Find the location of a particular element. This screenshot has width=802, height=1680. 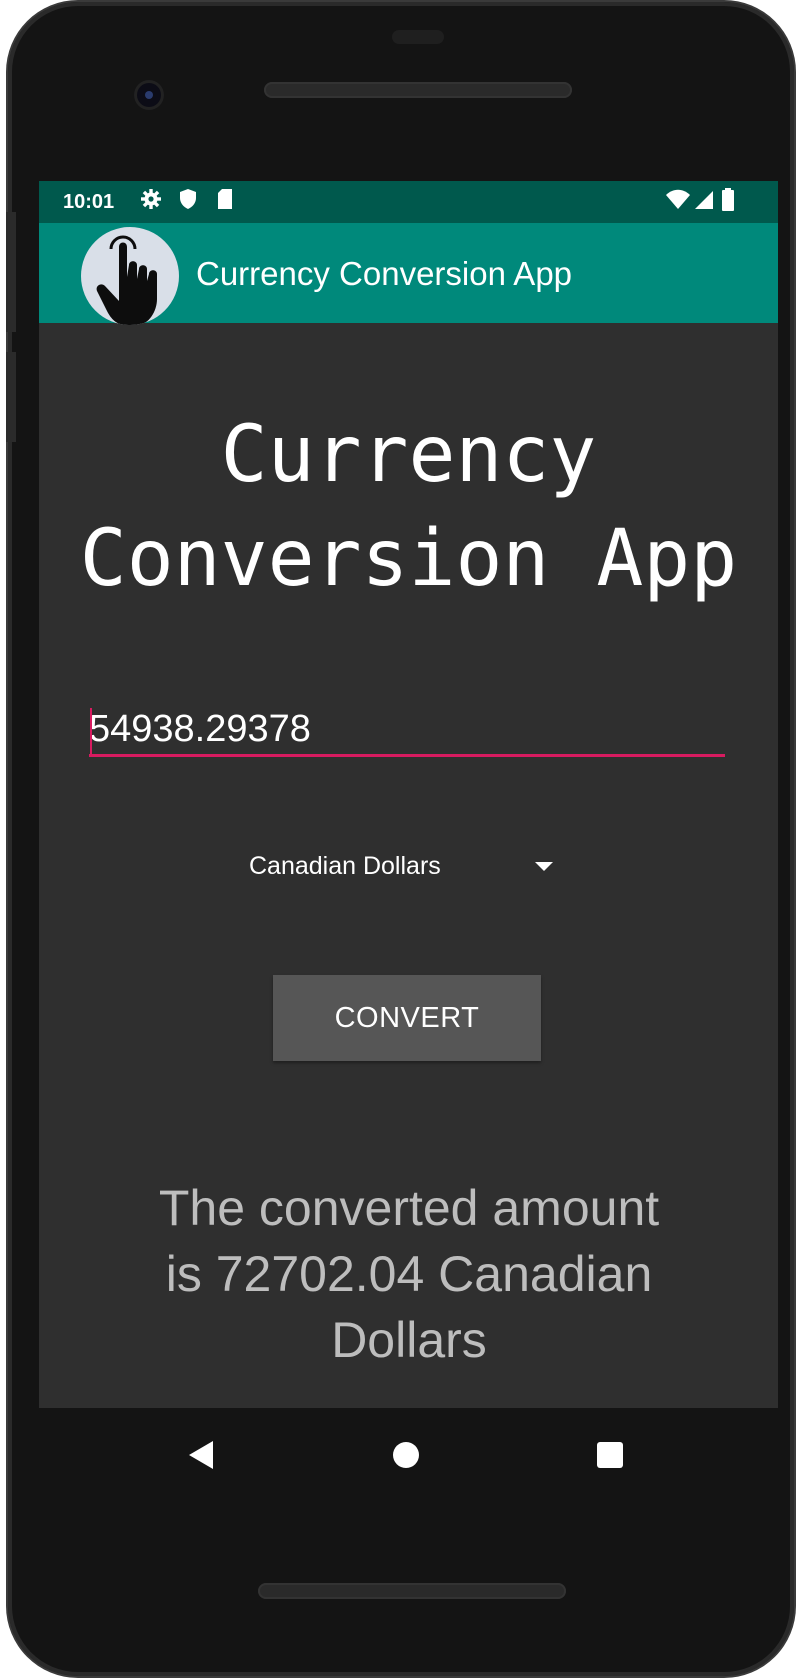

text-cursor is located at coordinates (91, 731).